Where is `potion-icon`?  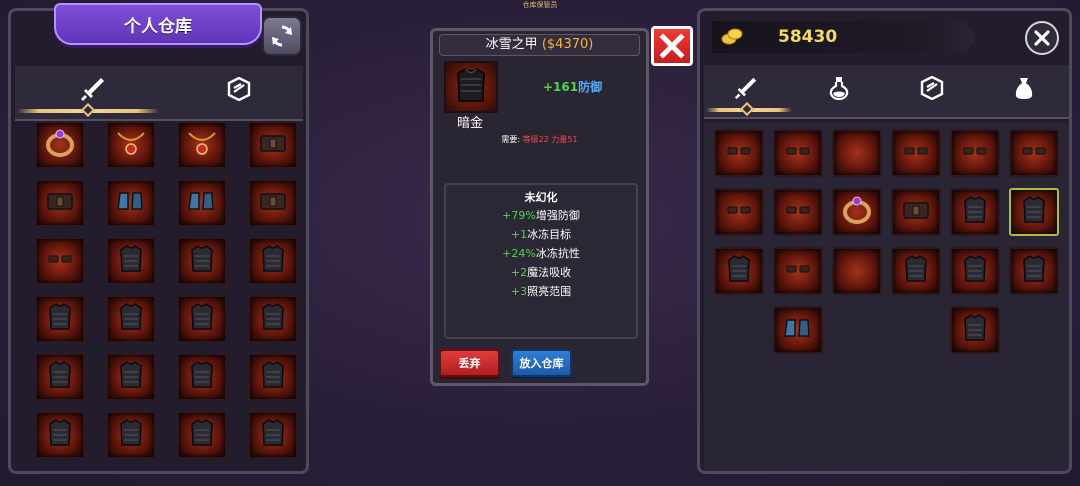
potion-icon is located at coordinates (839, 88).